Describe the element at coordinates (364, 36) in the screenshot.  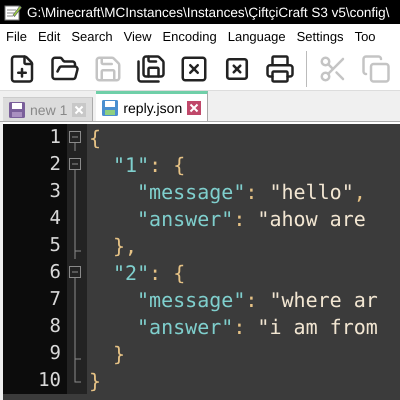
I see `menu-item: Too` at that location.